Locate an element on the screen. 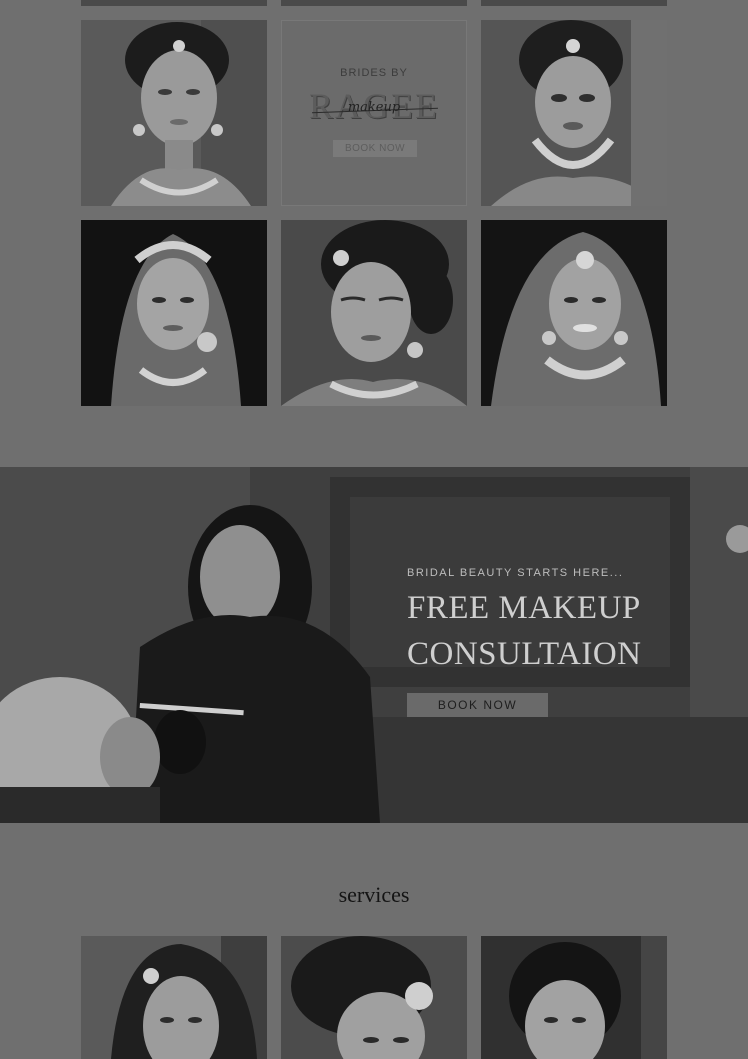  banner-title-line2: CONSULTAION is located at coordinates (524, 654).